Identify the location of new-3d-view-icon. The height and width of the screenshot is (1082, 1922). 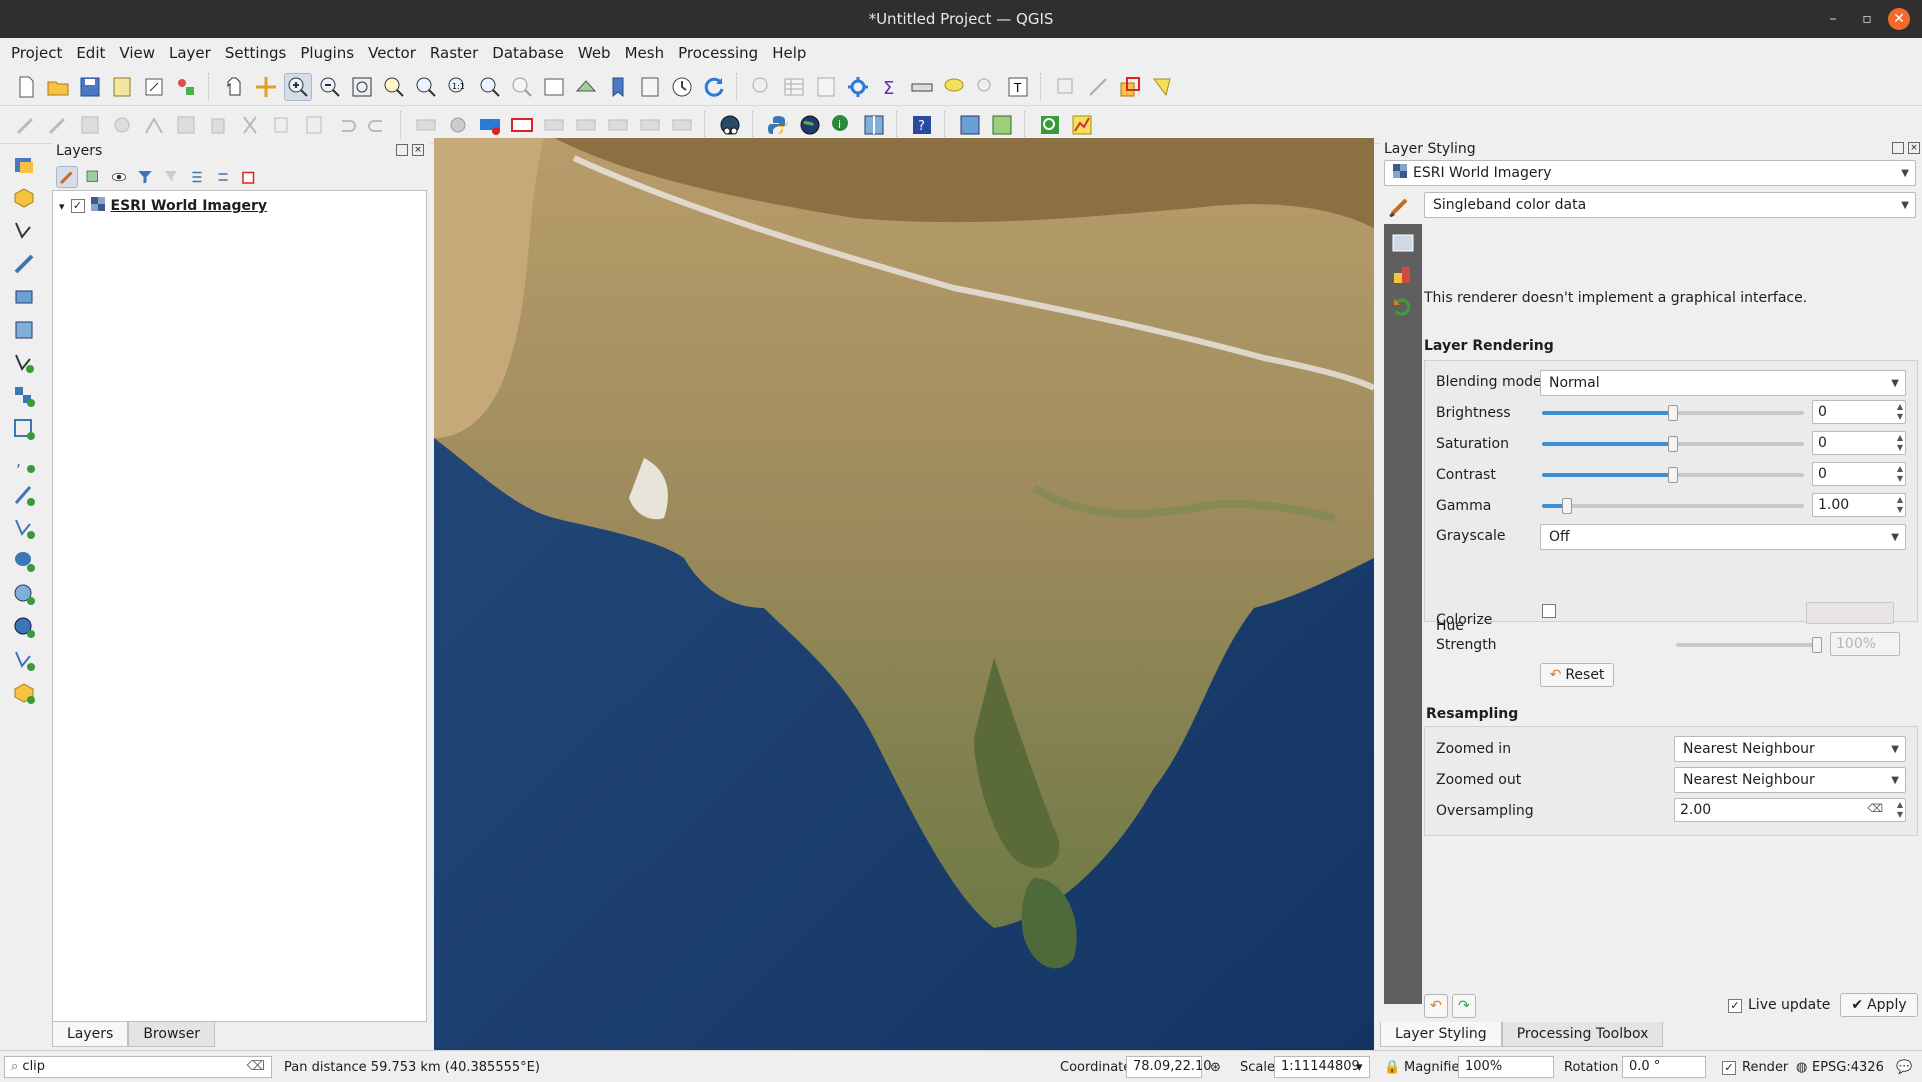
(586, 87).